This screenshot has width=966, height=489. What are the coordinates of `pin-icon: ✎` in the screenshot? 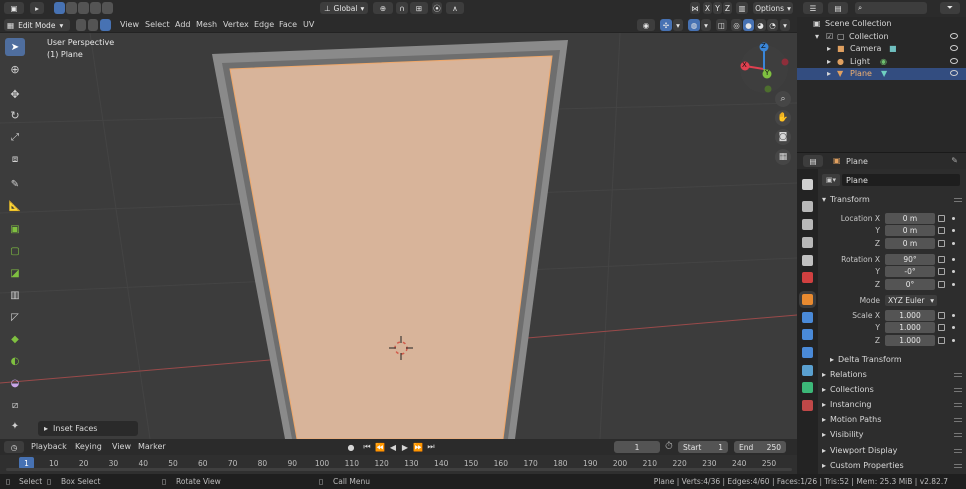 It's located at (954, 160).